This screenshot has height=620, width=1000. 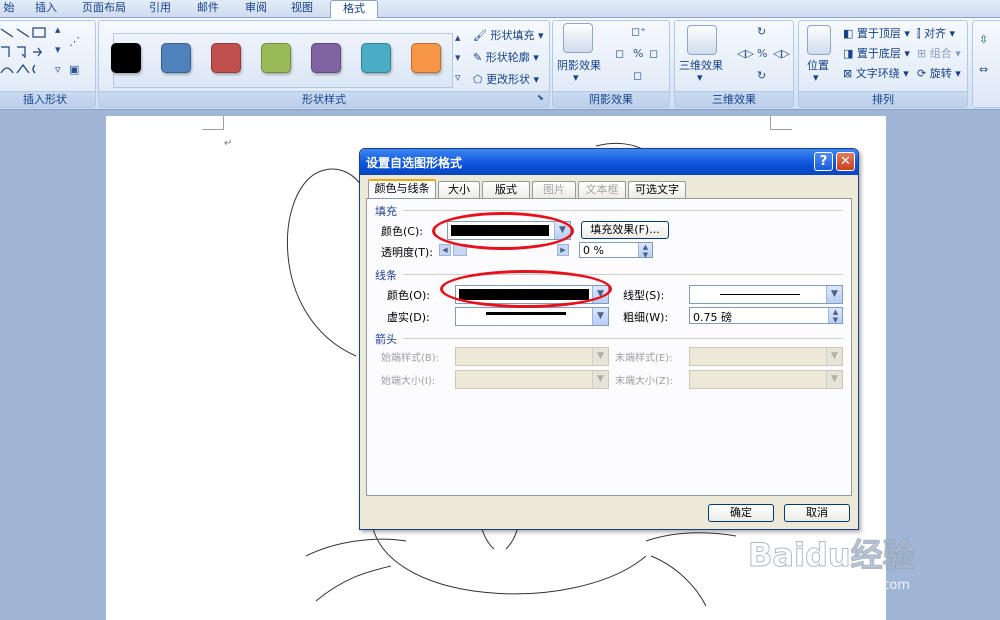 I want to click on highlight-fill-color-ellipse, so click(x=503, y=231).